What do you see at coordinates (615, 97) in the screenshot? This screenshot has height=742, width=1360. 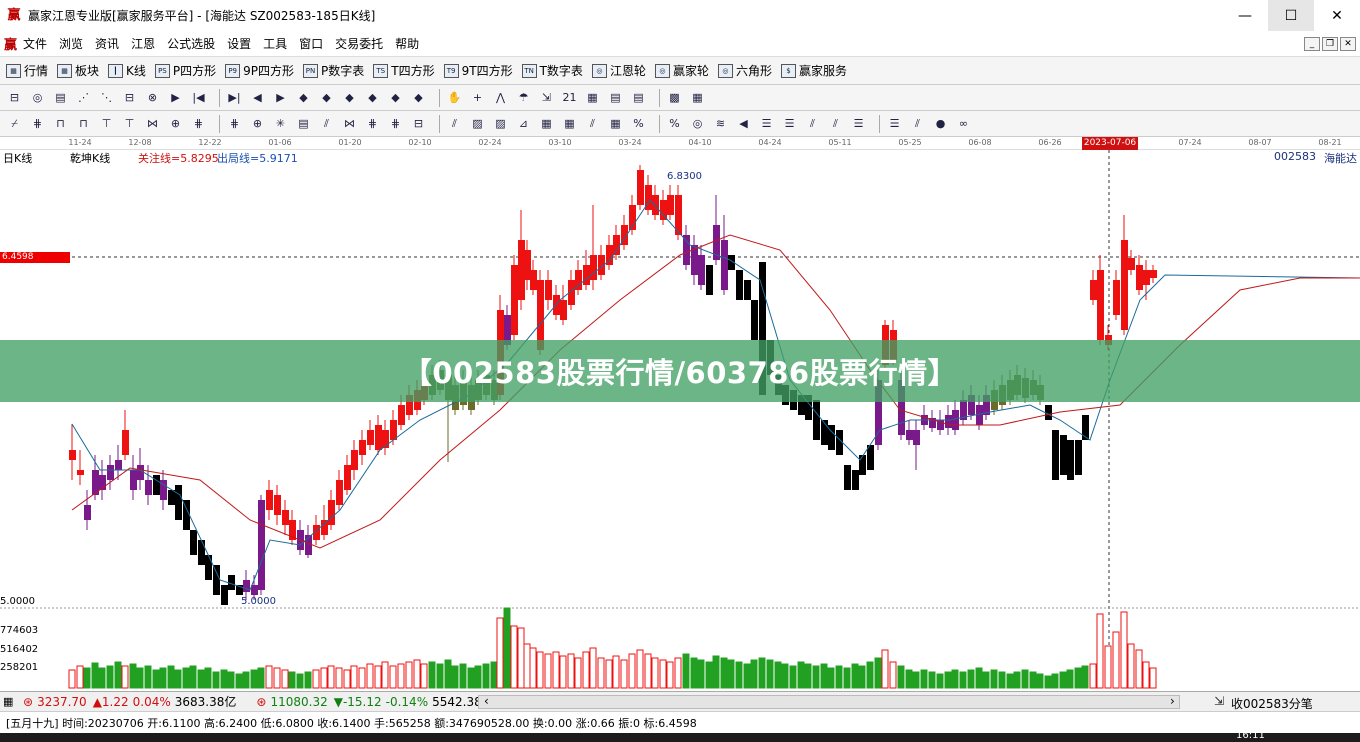 I see `draw-tool-icon-25: ▤` at bounding box center [615, 97].